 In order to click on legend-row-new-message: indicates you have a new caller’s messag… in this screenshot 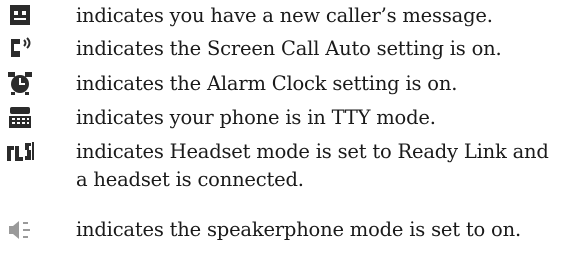, I will do `click(280, 16)`.